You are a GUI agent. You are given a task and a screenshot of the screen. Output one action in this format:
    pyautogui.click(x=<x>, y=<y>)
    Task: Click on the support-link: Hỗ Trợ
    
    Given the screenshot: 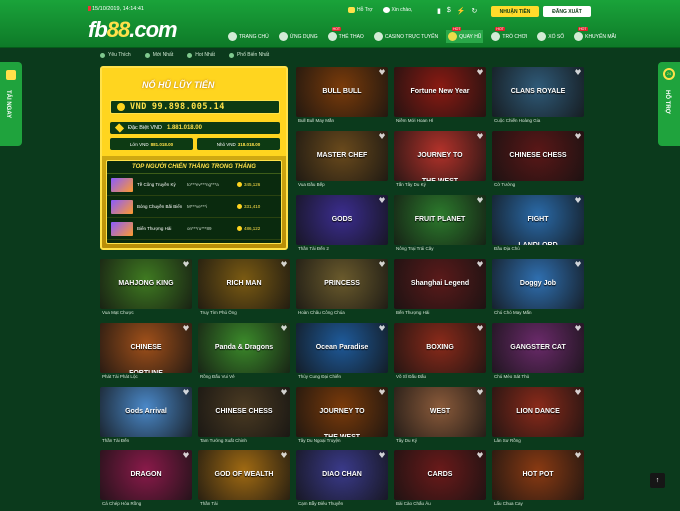 What is the action you would take?
    pyautogui.click(x=360, y=10)
    